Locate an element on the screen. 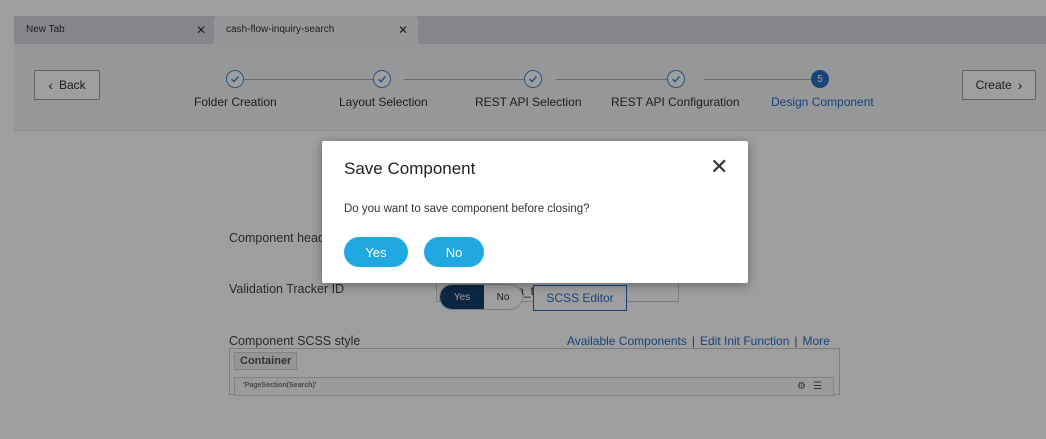 Image resolution: width=1046 pixels, height=439 pixels. yes-button: Yes is located at coordinates (376, 252).